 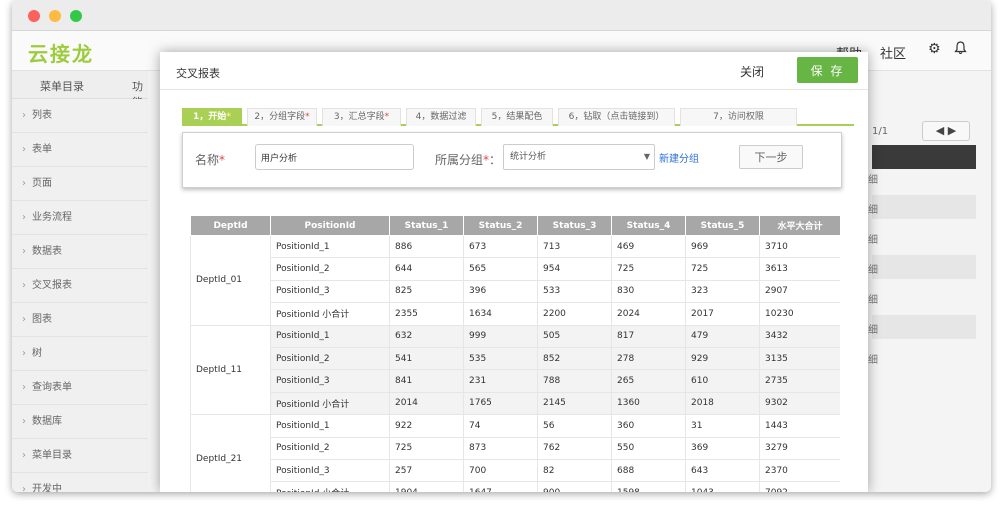 What do you see at coordinates (500, 448) in the screenshot?
I see `value-cell: 873` at bounding box center [500, 448].